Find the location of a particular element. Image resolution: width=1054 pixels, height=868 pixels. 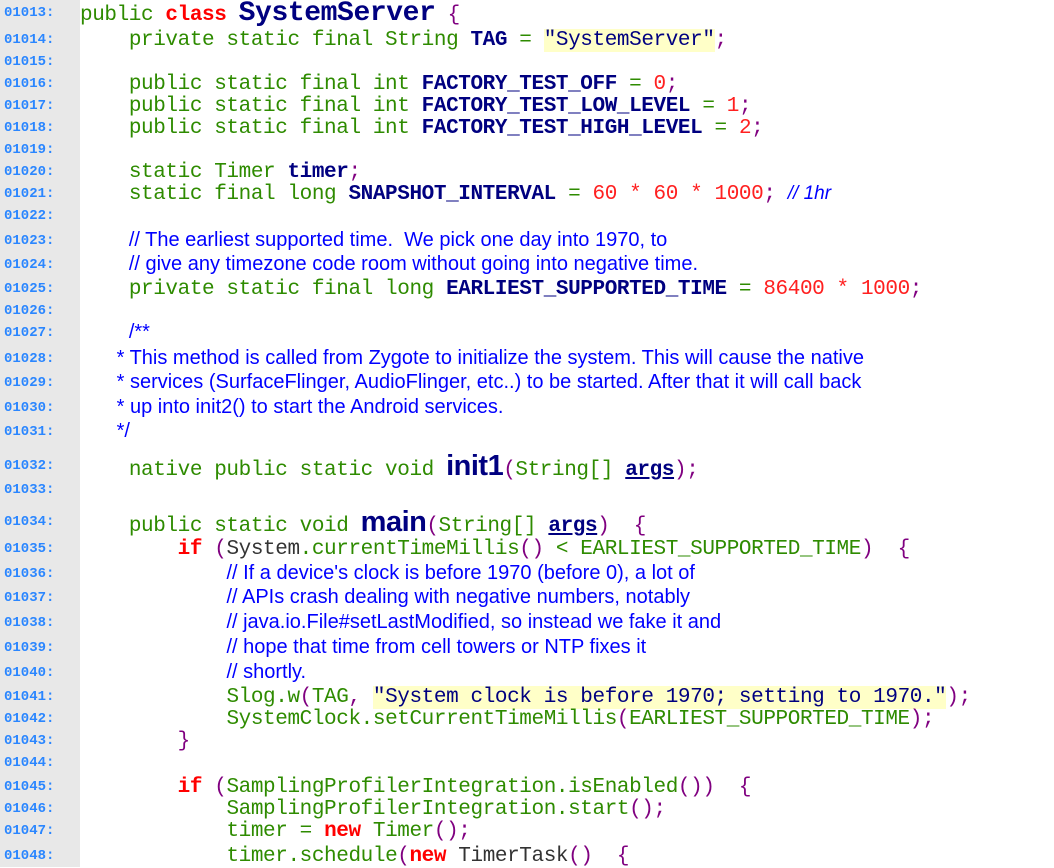

code-token: (); is located at coordinates (647, 809).